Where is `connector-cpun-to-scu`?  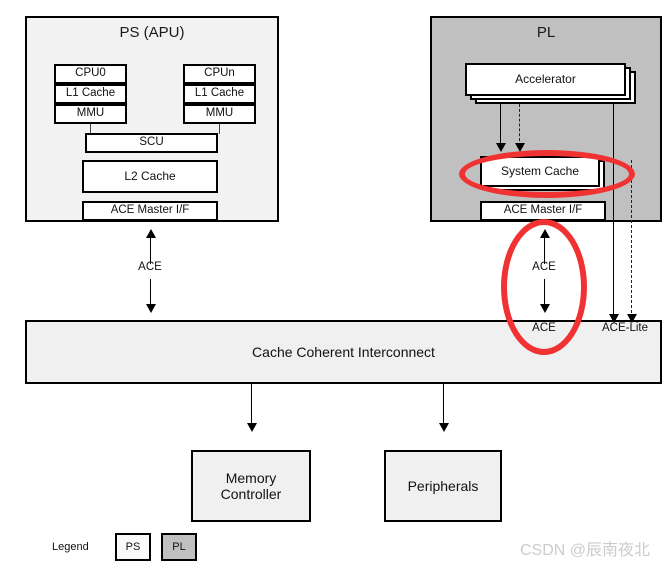
connector-cpun-to-scu is located at coordinates (219, 129).